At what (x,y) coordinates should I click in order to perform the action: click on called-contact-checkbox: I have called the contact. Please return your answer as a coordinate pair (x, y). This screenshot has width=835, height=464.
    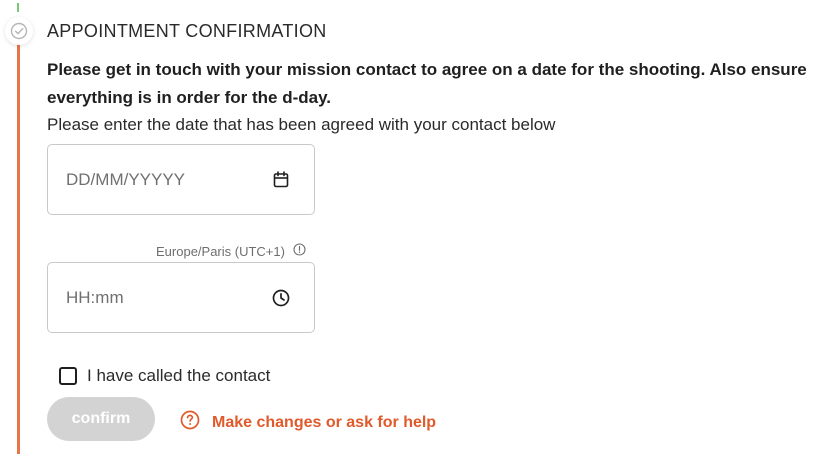
    Looking at the image, I should click on (164, 376).